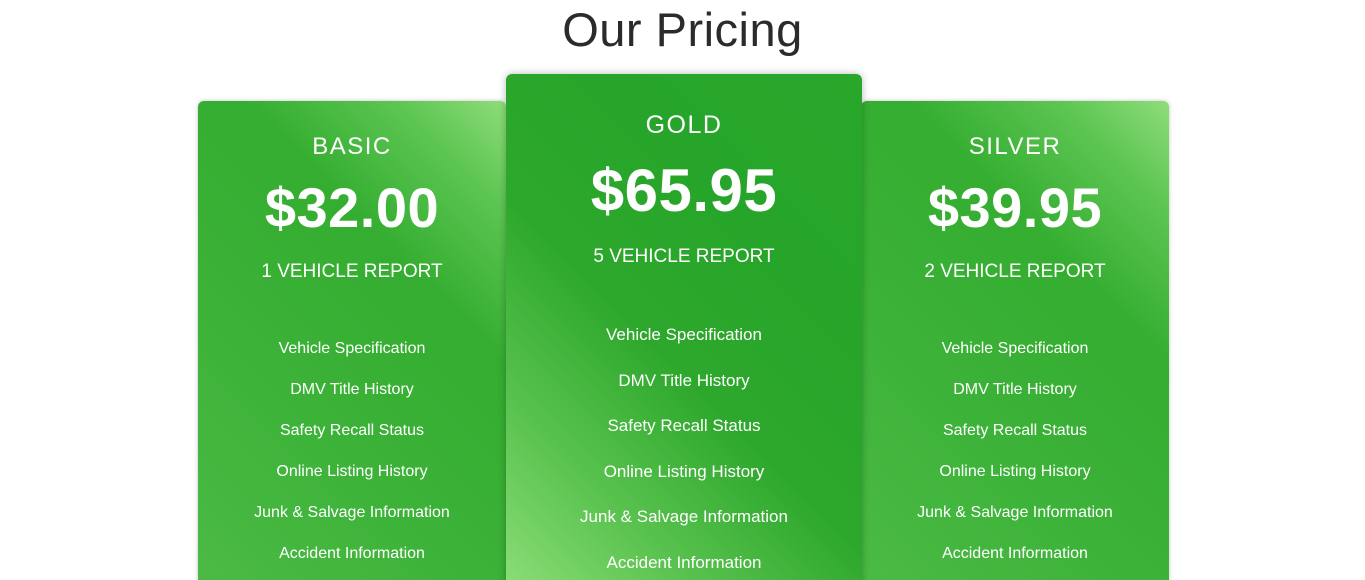  Describe the element at coordinates (684, 190) in the screenshot. I see `plan-price: $65.95` at that location.